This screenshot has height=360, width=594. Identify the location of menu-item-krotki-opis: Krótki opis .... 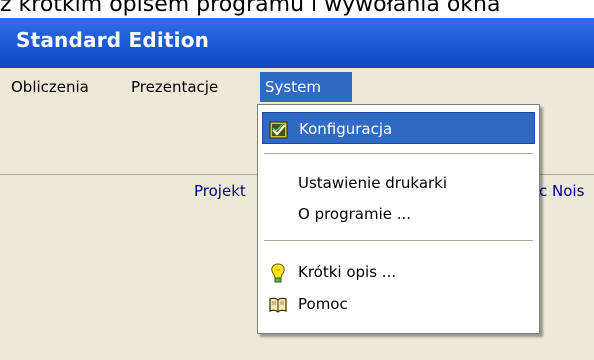
(398, 272).